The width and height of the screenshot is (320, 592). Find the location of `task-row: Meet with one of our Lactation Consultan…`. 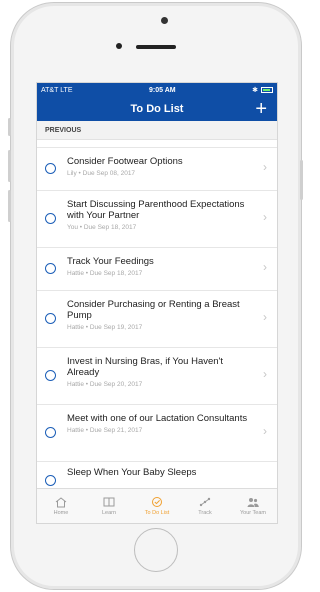

task-row: Meet with one of our Lactation Consultan… is located at coordinates (157, 433).